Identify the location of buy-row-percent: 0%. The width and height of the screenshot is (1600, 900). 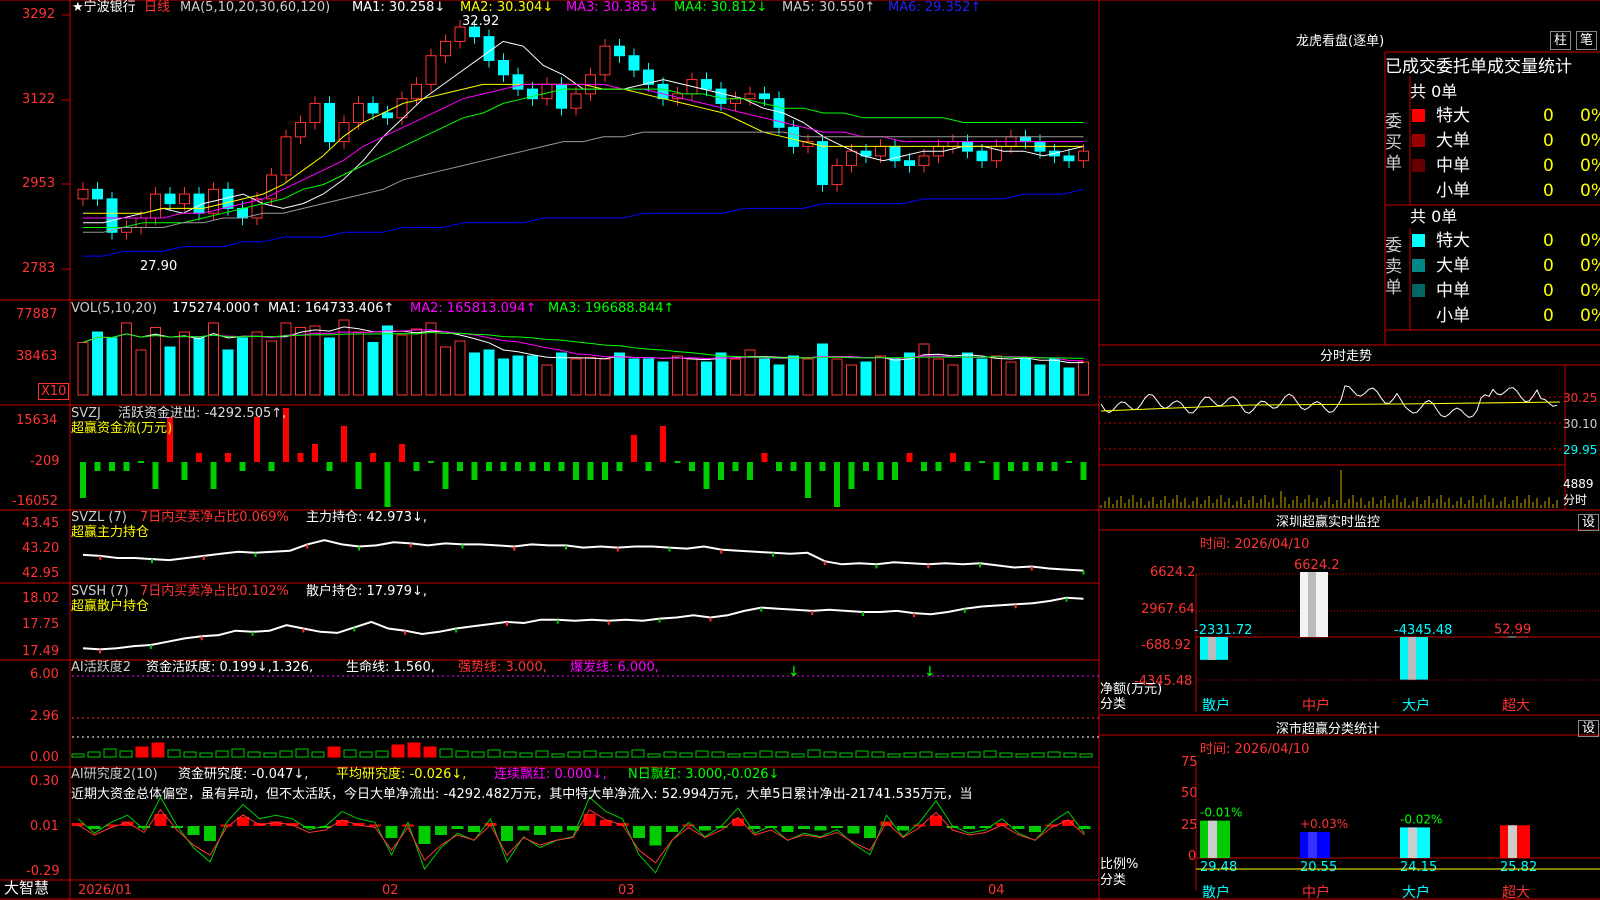
(1590, 116).